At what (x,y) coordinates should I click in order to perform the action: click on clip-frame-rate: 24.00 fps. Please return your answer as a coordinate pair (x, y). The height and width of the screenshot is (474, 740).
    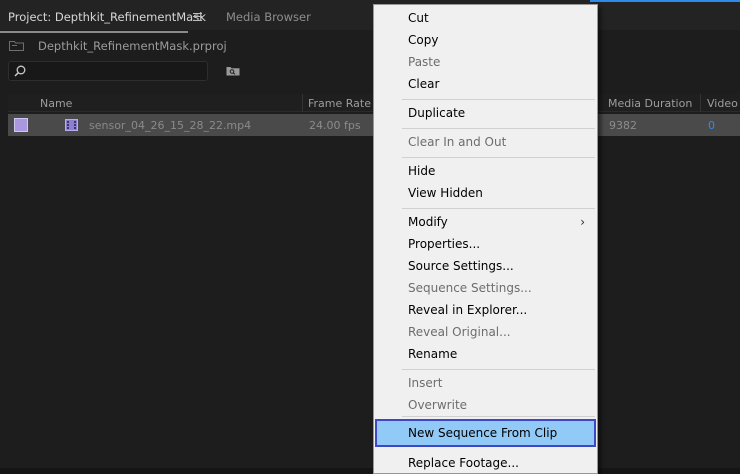
    Looking at the image, I should click on (335, 125).